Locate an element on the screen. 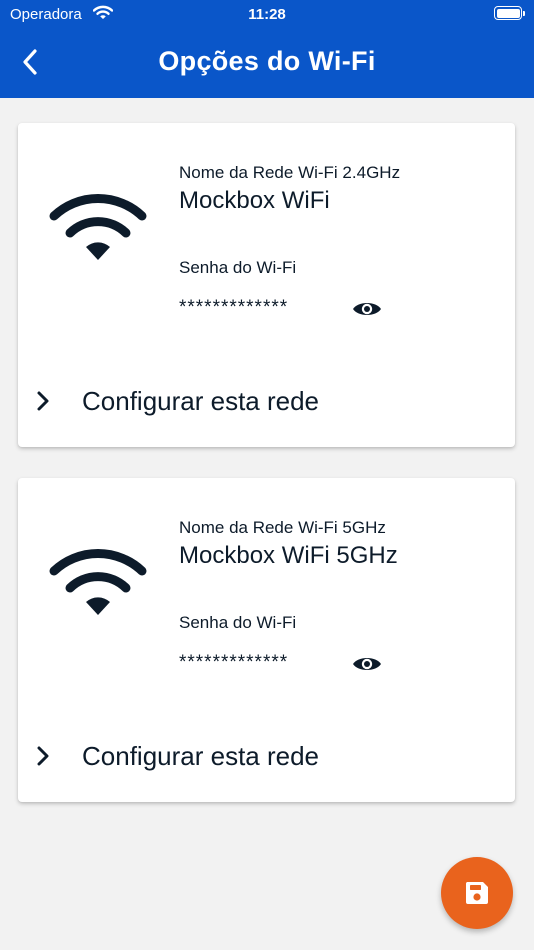 The height and width of the screenshot is (950, 534). network-name-label: Nome da Rede Wi-Fi 2.4GHz is located at coordinates (290, 172).